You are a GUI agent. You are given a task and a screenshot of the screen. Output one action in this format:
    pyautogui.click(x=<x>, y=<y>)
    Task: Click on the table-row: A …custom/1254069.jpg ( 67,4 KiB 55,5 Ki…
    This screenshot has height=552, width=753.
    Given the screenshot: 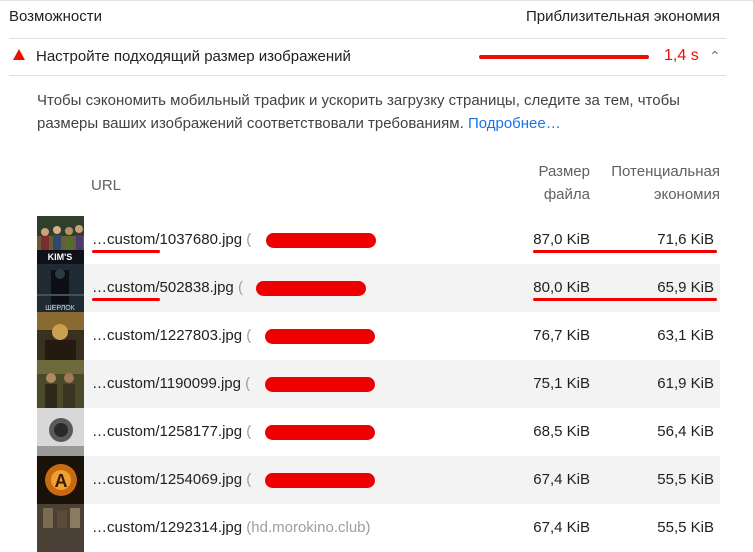 What is the action you would take?
    pyautogui.click(x=378, y=480)
    